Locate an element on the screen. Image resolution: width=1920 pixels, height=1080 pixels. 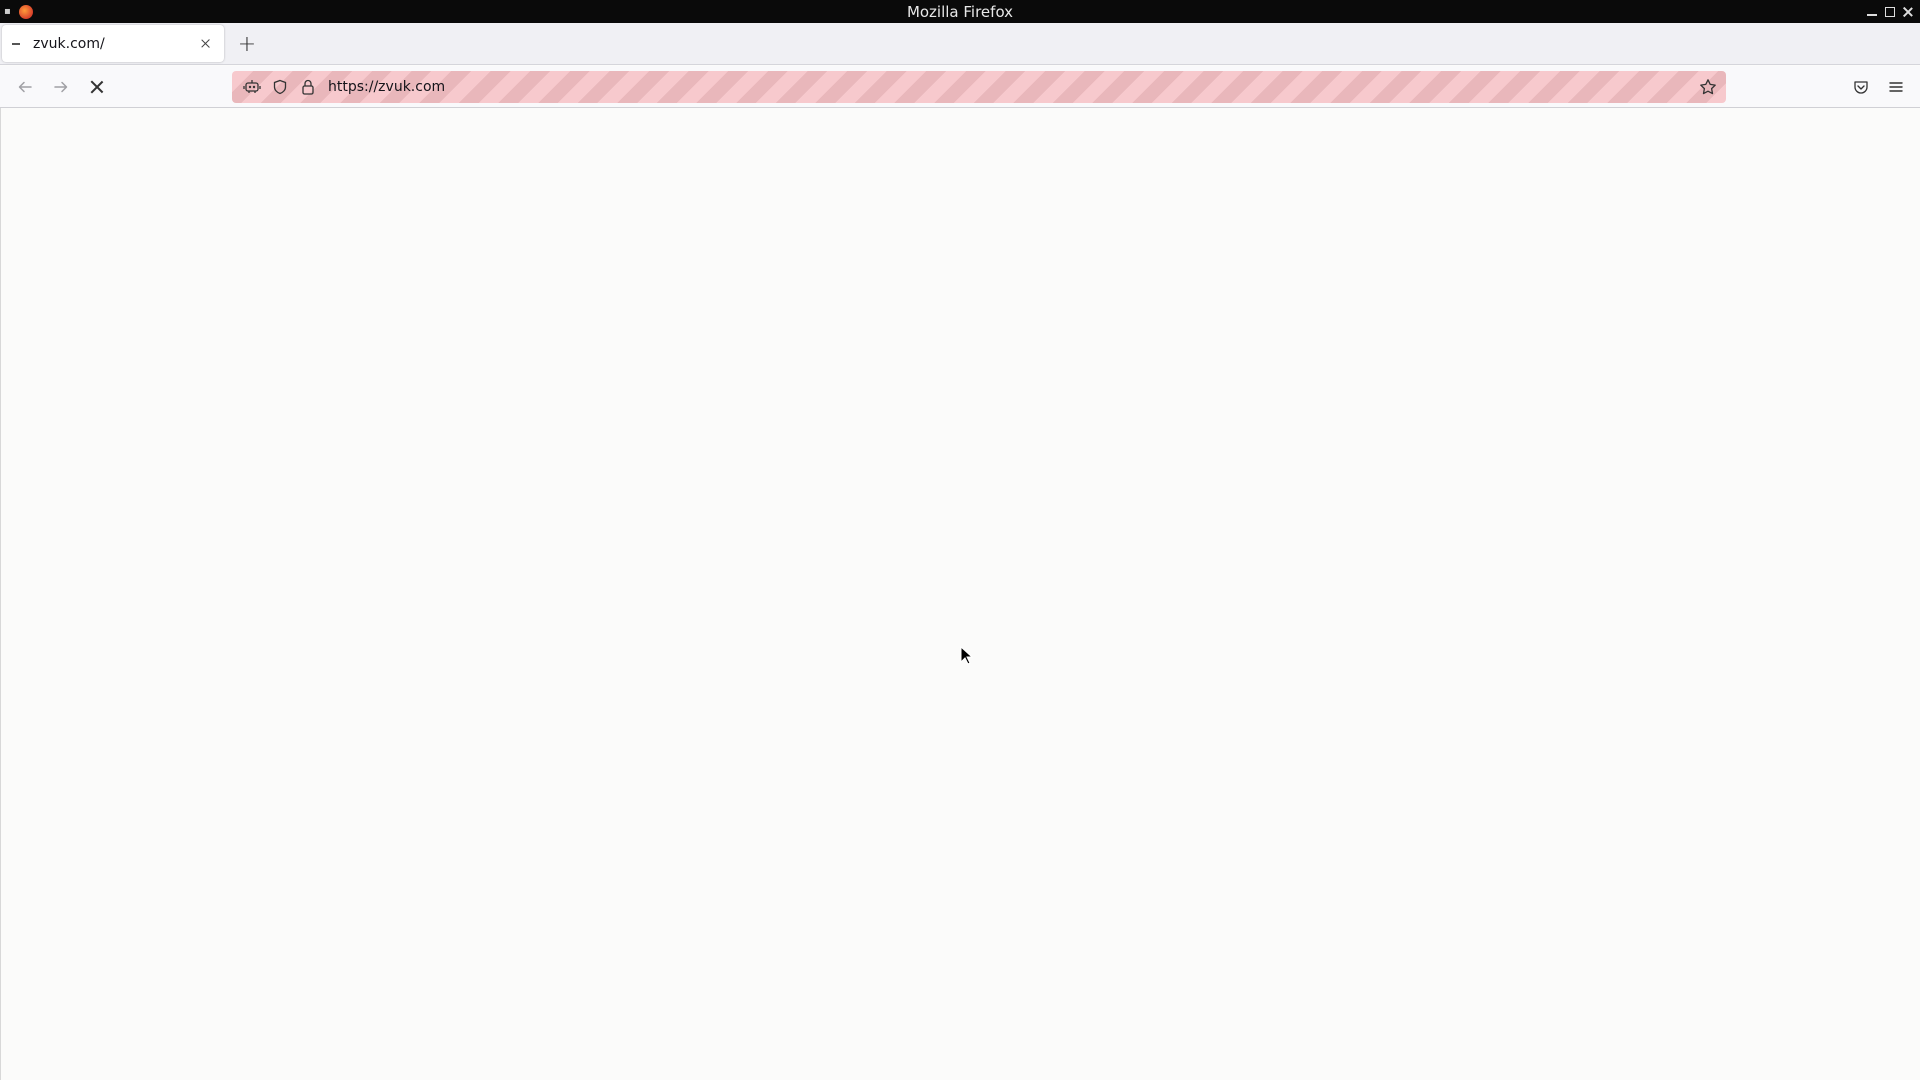
pocket-button is located at coordinates (1861, 87).